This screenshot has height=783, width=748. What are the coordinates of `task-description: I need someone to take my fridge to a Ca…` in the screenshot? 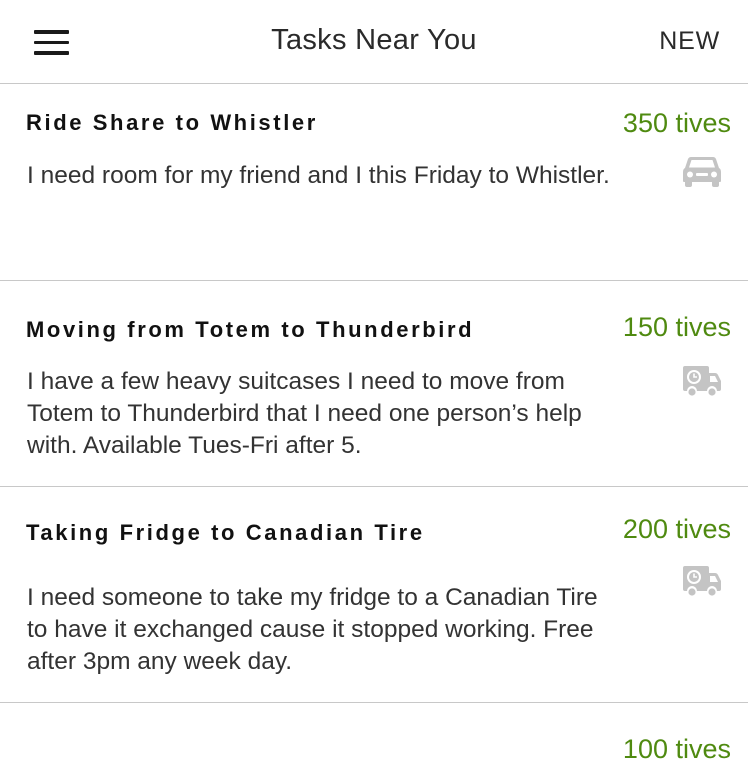 It's located at (312, 629).